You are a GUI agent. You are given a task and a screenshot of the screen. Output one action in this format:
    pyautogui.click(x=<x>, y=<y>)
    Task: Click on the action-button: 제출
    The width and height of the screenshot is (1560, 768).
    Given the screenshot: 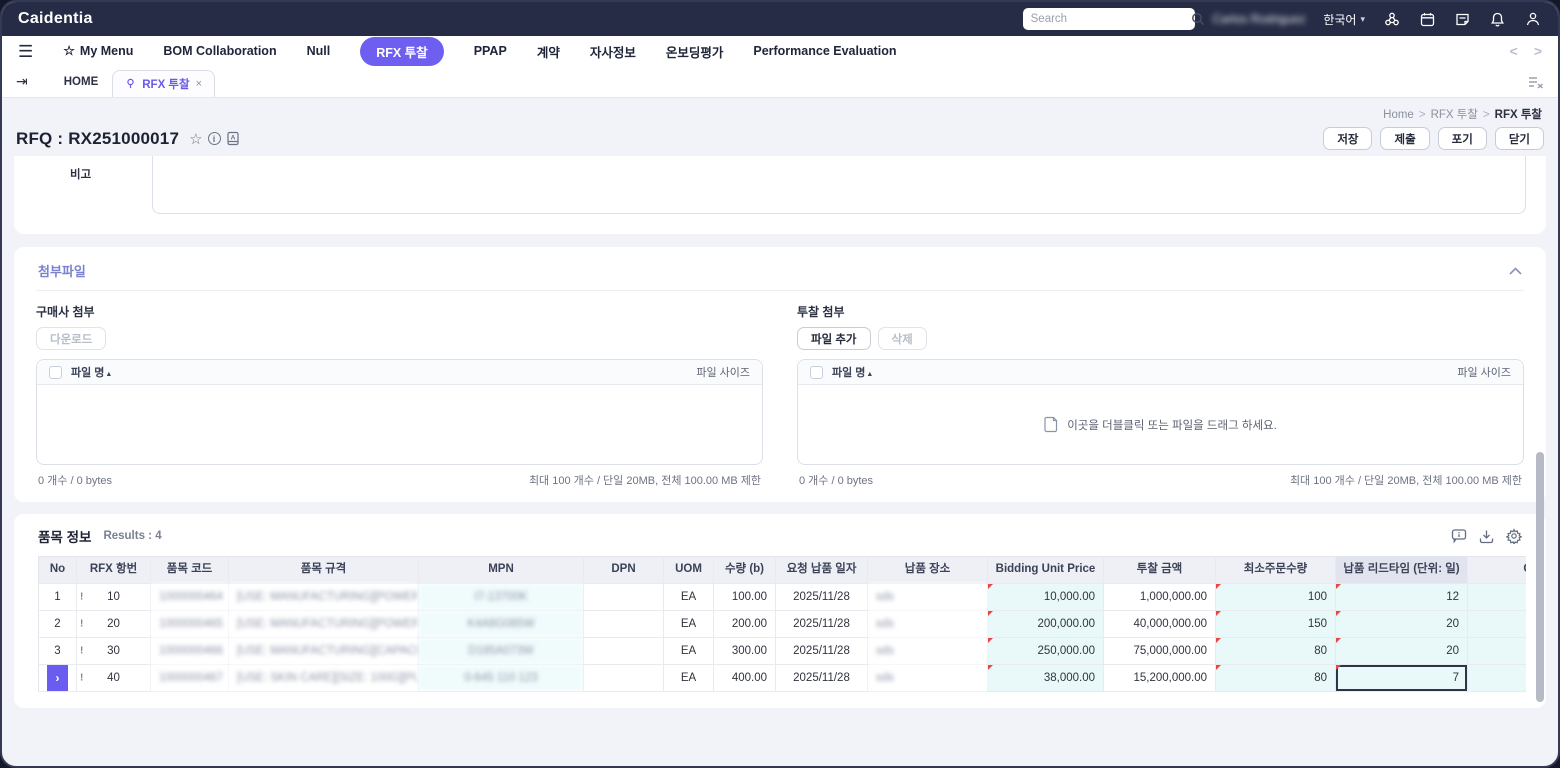 What is the action you would take?
    pyautogui.click(x=1405, y=138)
    